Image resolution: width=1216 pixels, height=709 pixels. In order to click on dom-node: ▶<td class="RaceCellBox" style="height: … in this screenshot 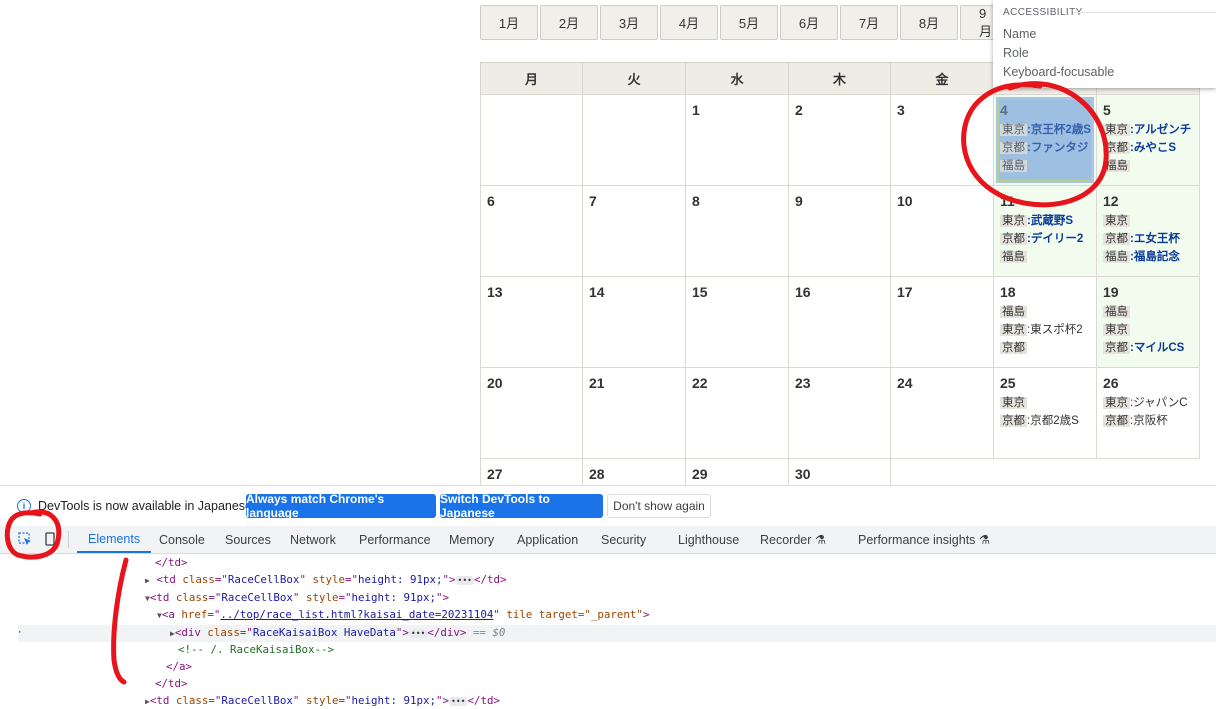, I will do `click(322, 701)`.